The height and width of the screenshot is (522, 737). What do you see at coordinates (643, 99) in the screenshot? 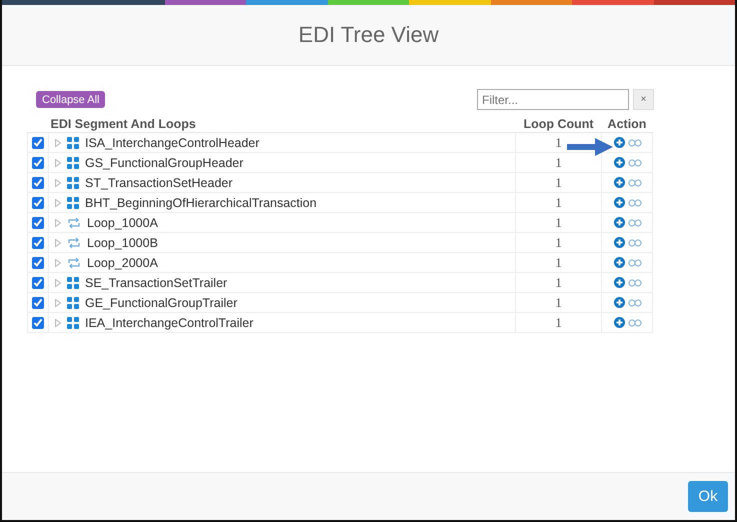
I see `clear-filter-button: ×` at bounding box center [643, 99].